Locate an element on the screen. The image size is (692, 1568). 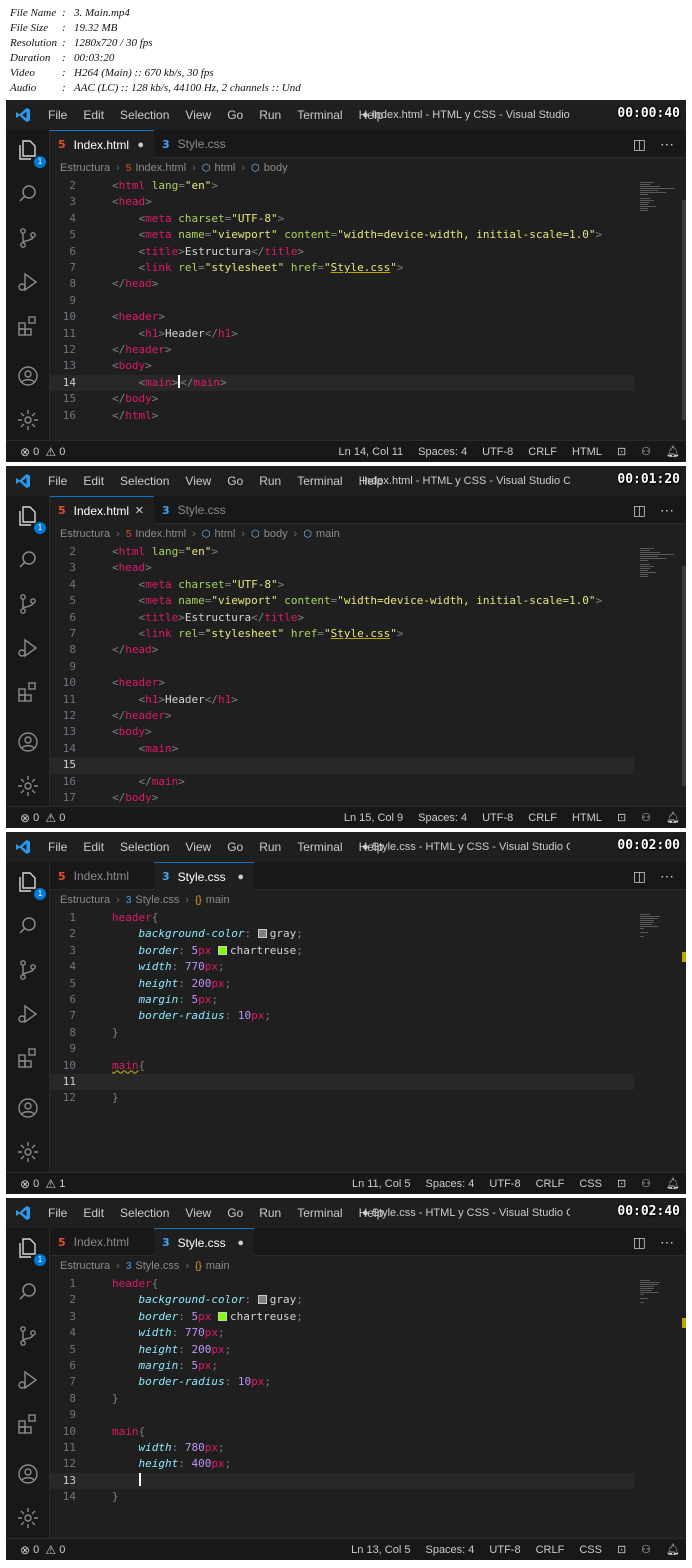
code-line: 7 border-radius: 10px; is located at coordinates (348, 1382).